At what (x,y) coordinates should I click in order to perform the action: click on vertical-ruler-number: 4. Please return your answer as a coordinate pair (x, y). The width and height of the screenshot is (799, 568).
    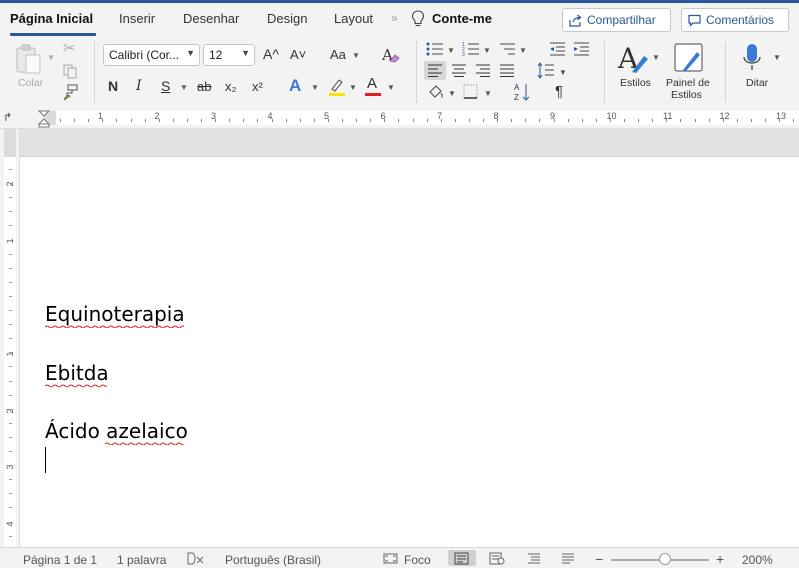
    Looking at the image, I should click on (10, 524).